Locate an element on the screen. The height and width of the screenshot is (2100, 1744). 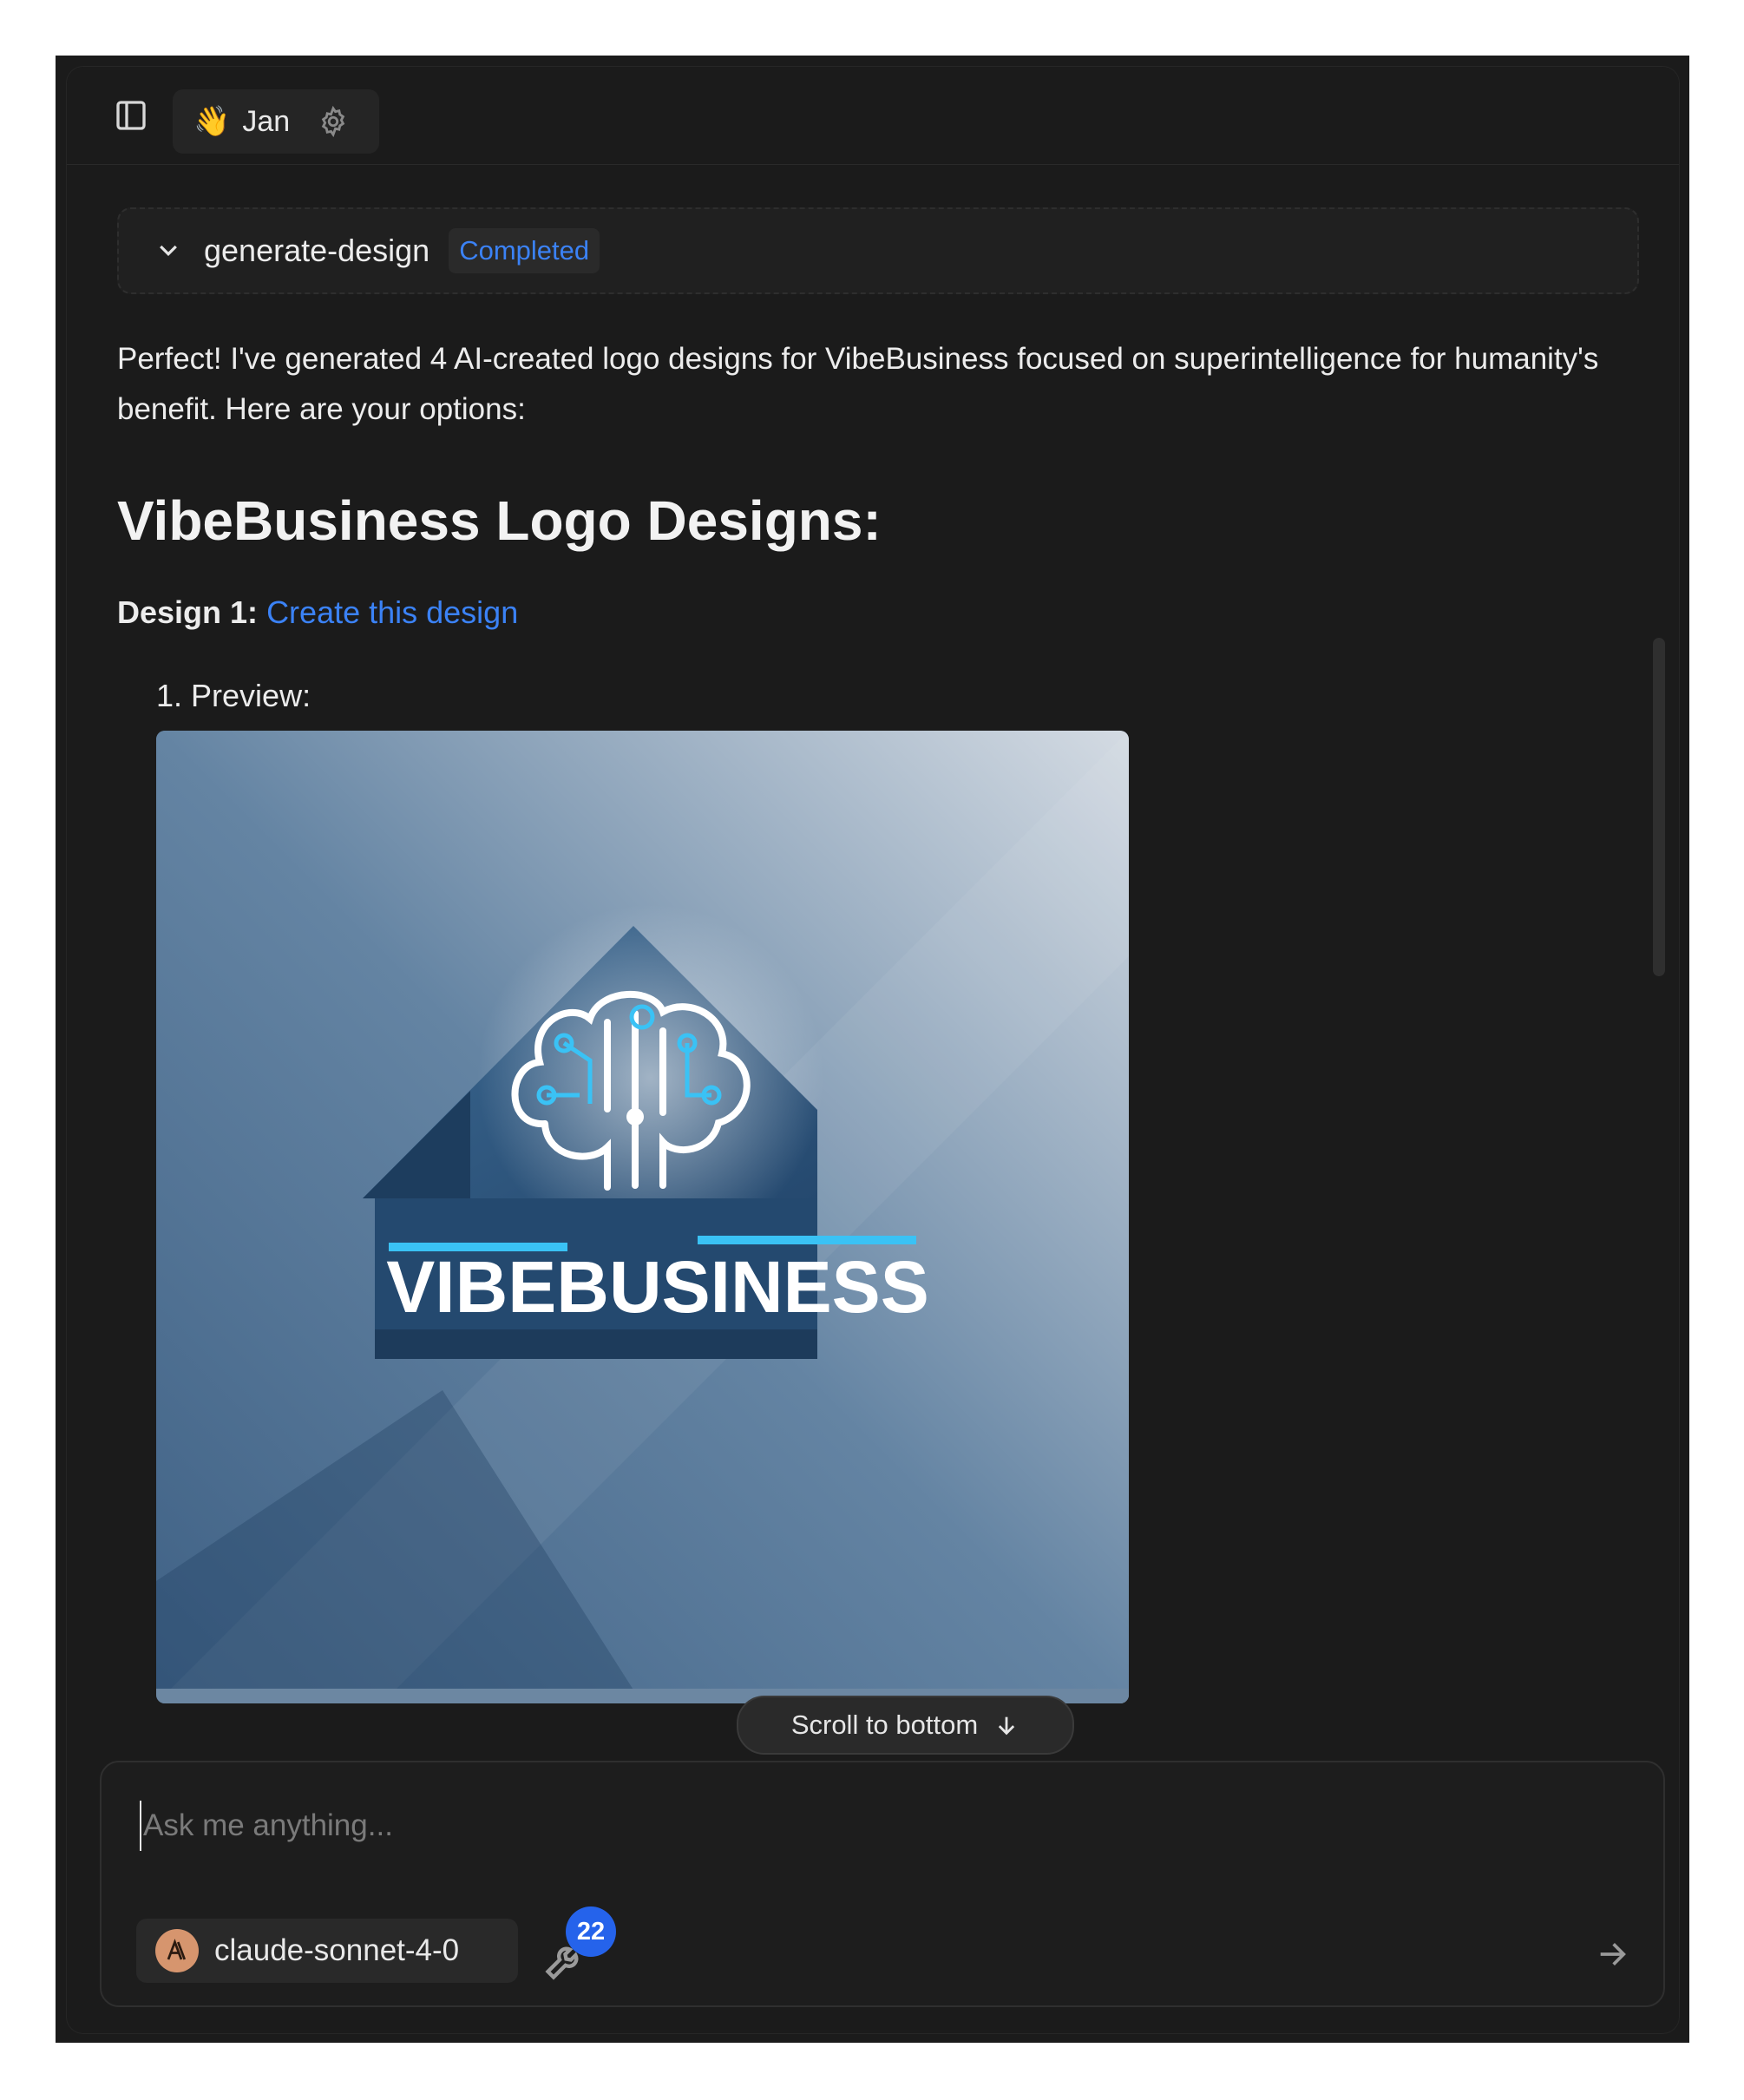
design-item: Design 1: Create this design is located at coordinates (317, 612).